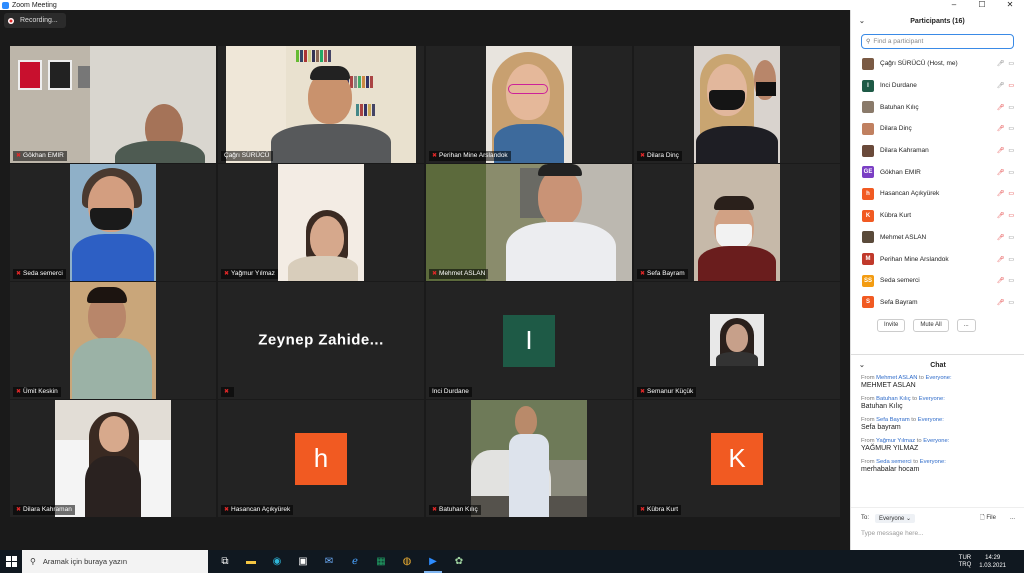  I want to click on chrome-icon: ◍, so click(407, 561).